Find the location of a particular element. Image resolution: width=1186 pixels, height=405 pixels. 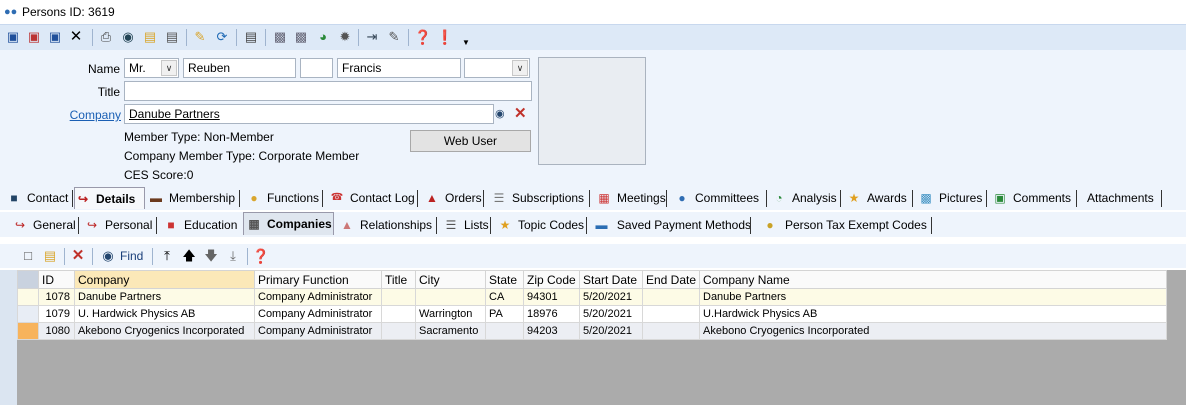

tab-companies: ▦ Companies is located at coordinates (288, 223).